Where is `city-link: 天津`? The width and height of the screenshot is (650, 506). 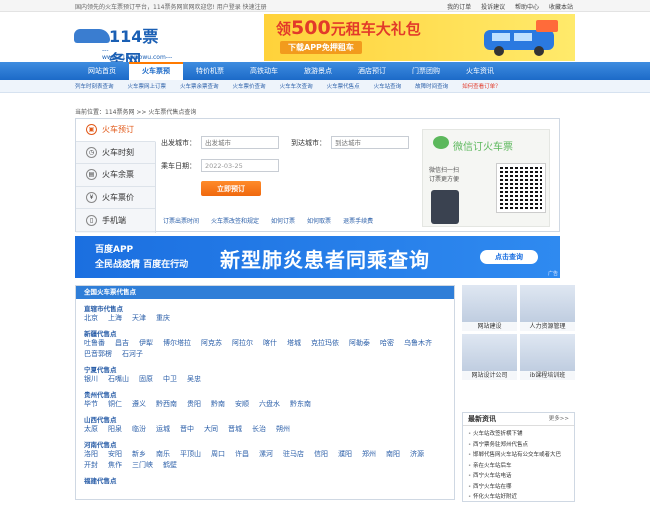
city-link: 天津 is located at coordinates (139, 318).